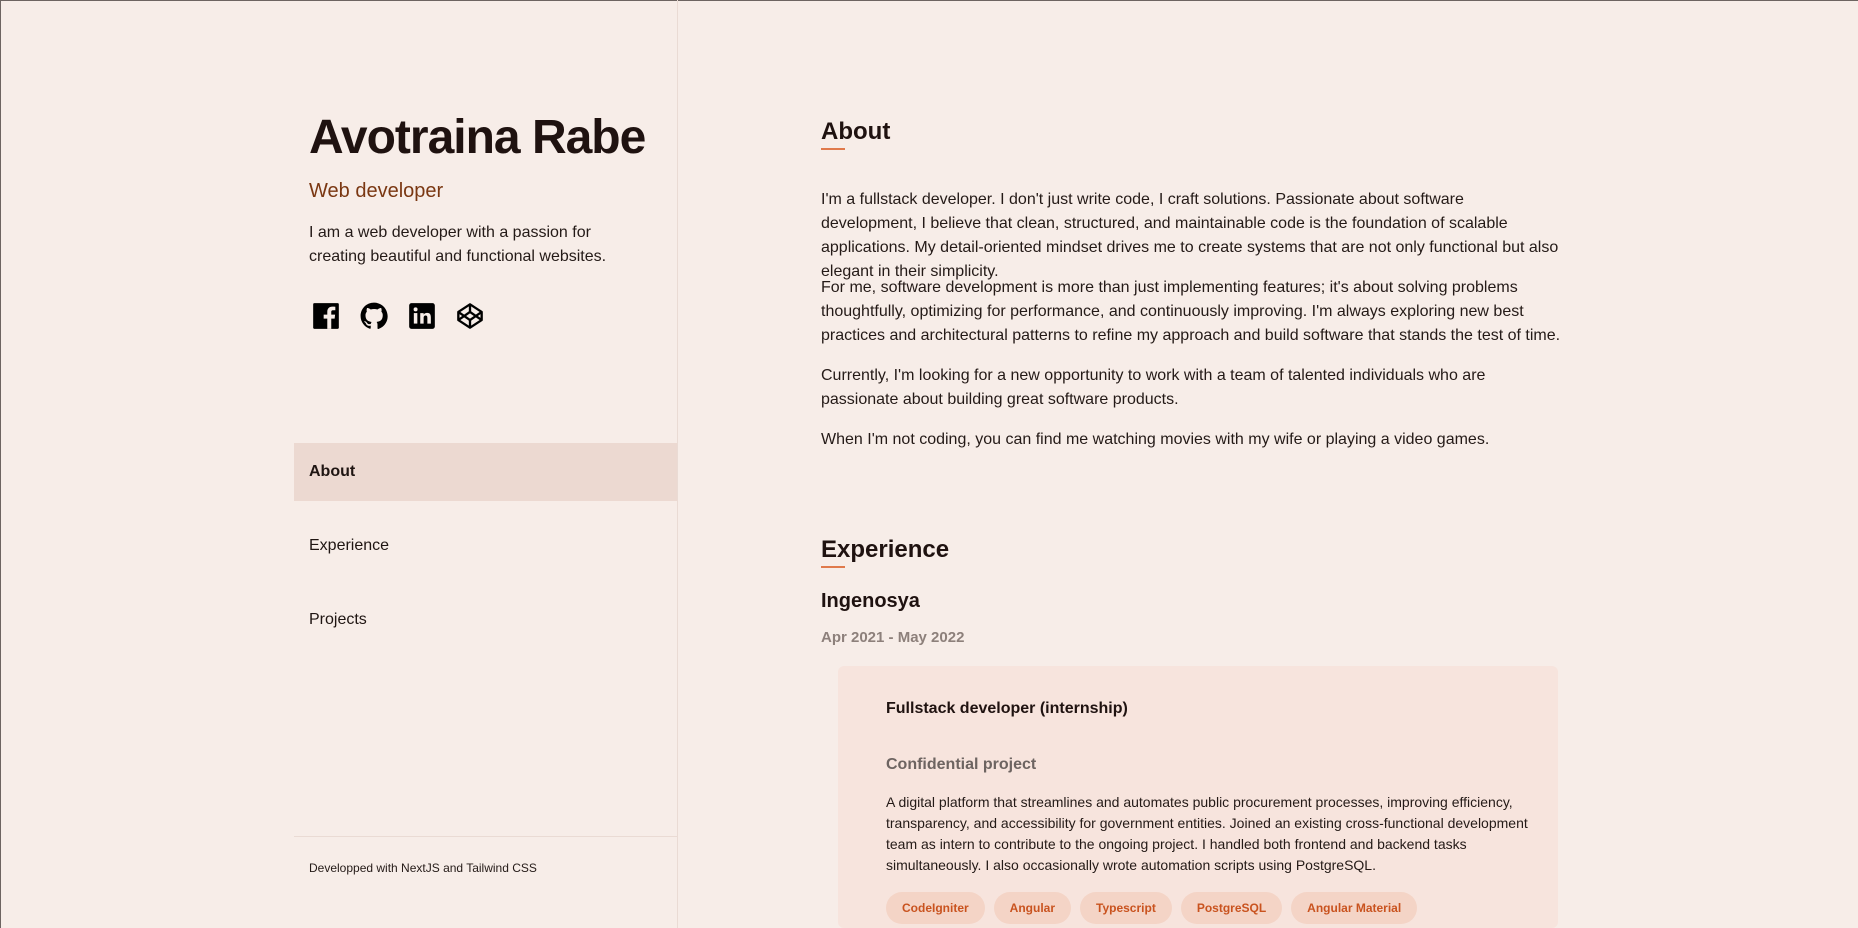 The height and width of the screenshot is (928, 1858). What do you see at coordinates (961, 764) in the screenshot?
I see `project-title: Confidential project` at bounding box center [961, 764].